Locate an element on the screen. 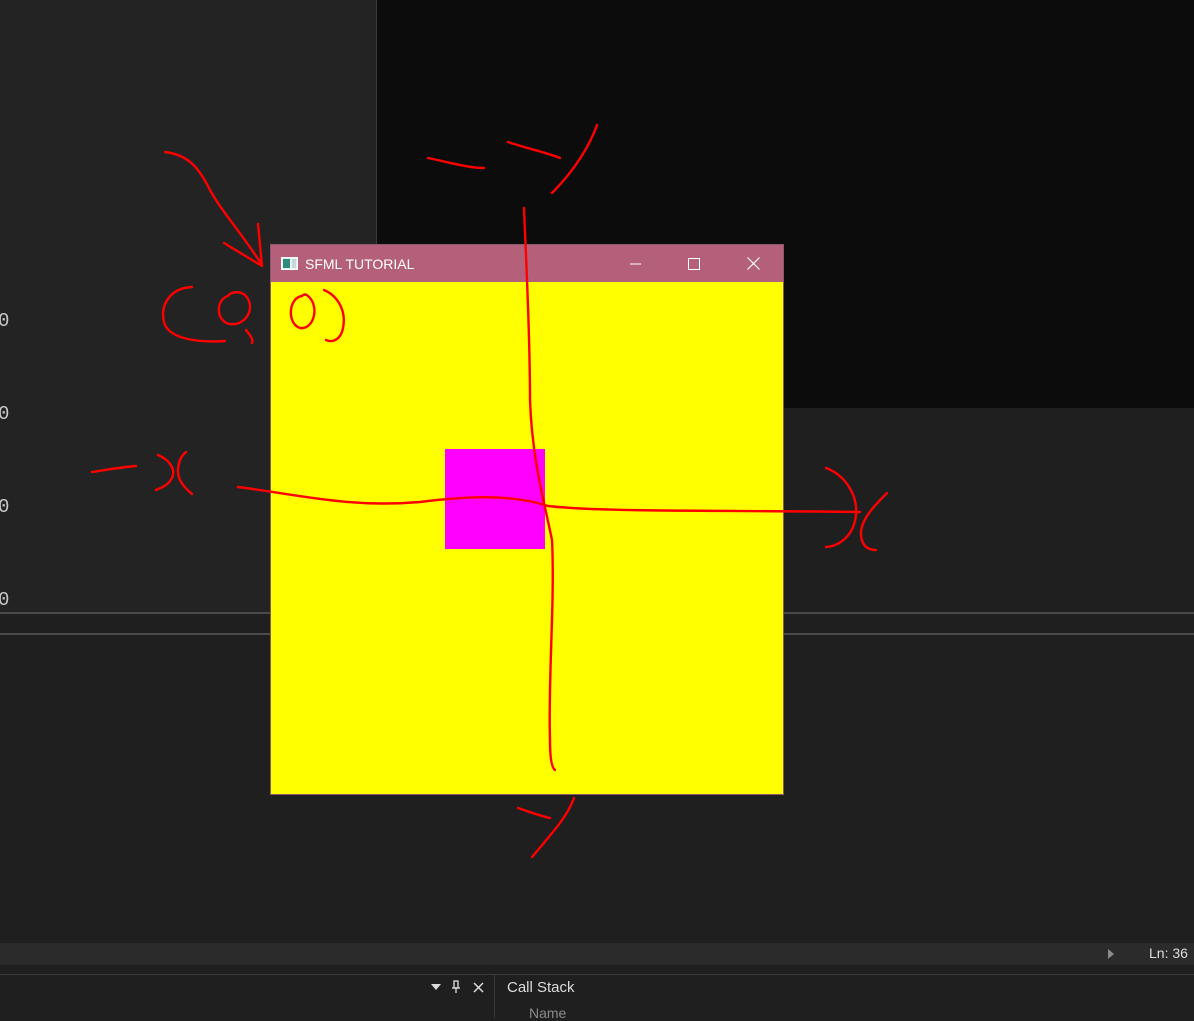 This screenshot has height=1021, width=1194. chevron-down-icon is located at coordinates (436, 987).